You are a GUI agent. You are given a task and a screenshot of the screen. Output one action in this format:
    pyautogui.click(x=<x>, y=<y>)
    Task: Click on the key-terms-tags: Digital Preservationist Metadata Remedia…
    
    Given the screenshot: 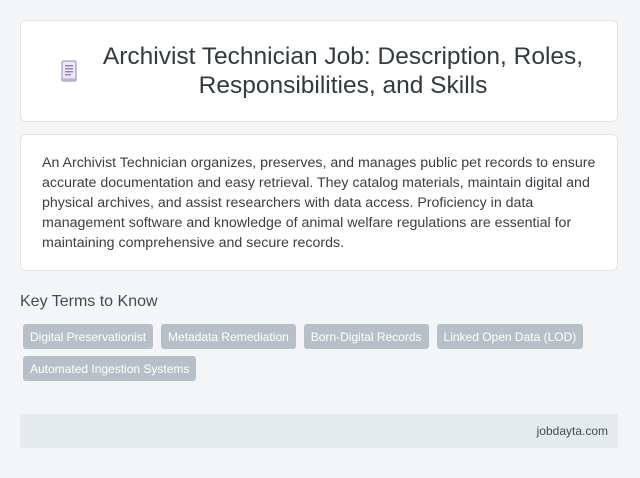 What is the action you would take?
    pyautogui.click(x=313, y=352)
    